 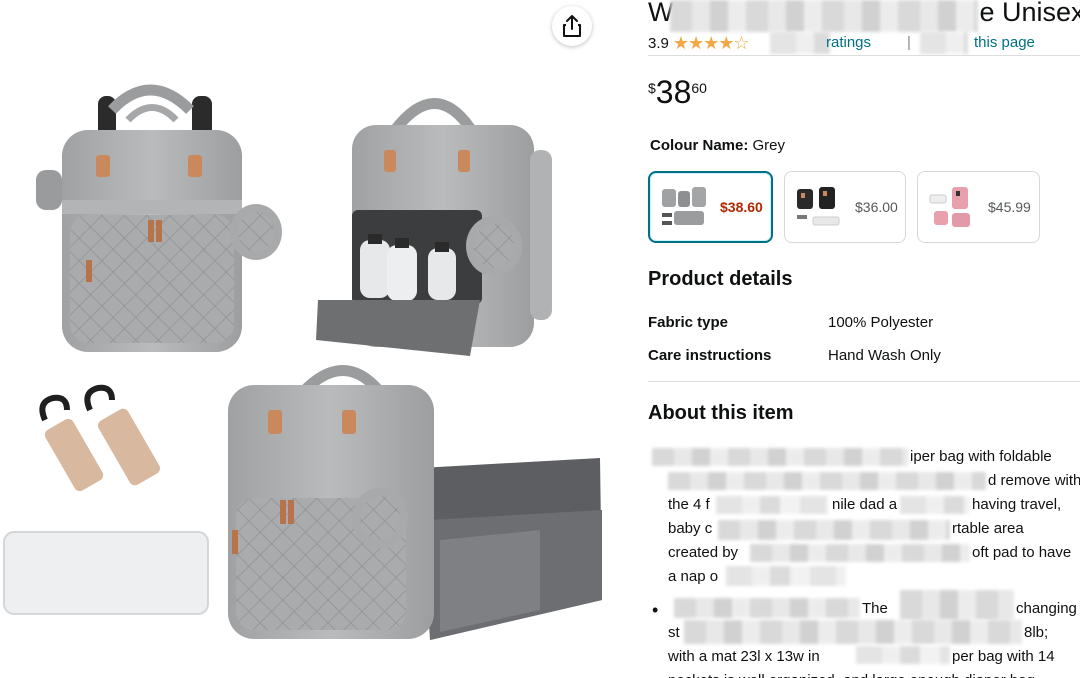 I want to click on price: $ 38 60, so click(x=677, y=92).